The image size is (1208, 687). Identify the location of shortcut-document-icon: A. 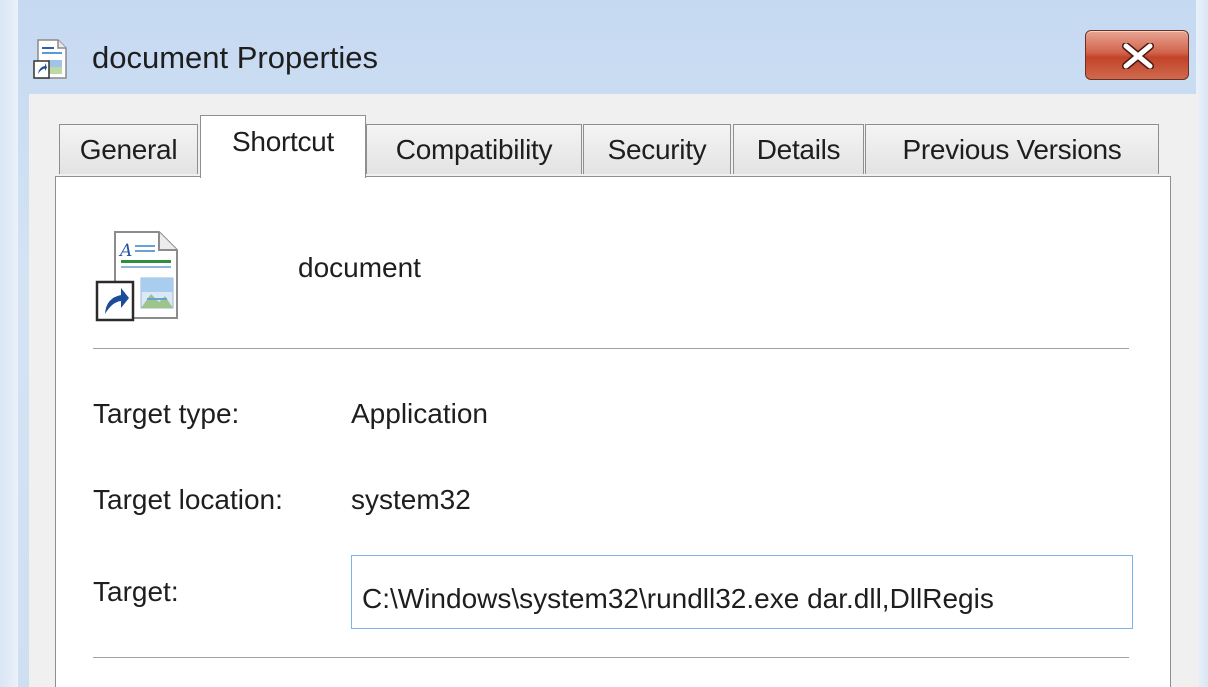
(138, 275).